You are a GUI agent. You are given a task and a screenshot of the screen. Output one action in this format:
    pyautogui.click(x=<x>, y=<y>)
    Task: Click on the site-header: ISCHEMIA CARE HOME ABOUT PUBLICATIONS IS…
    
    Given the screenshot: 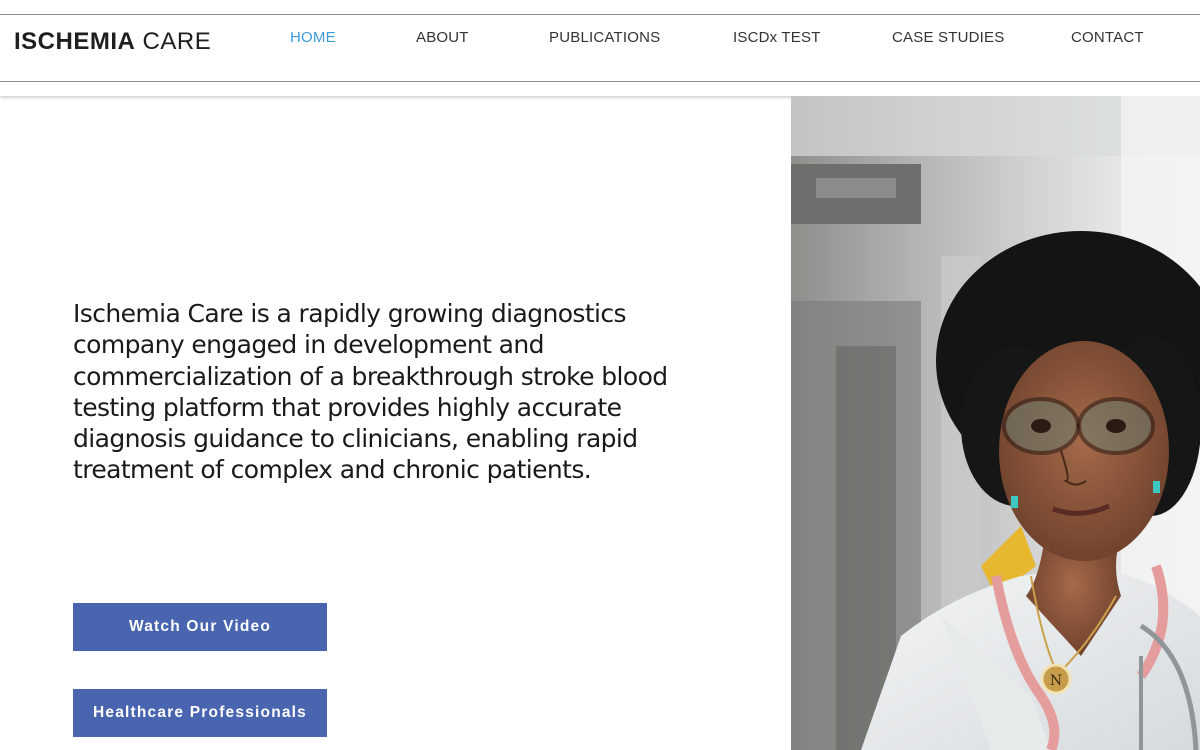 What is the action you would take?
    pyautogui.click(x=600, y=48)
    